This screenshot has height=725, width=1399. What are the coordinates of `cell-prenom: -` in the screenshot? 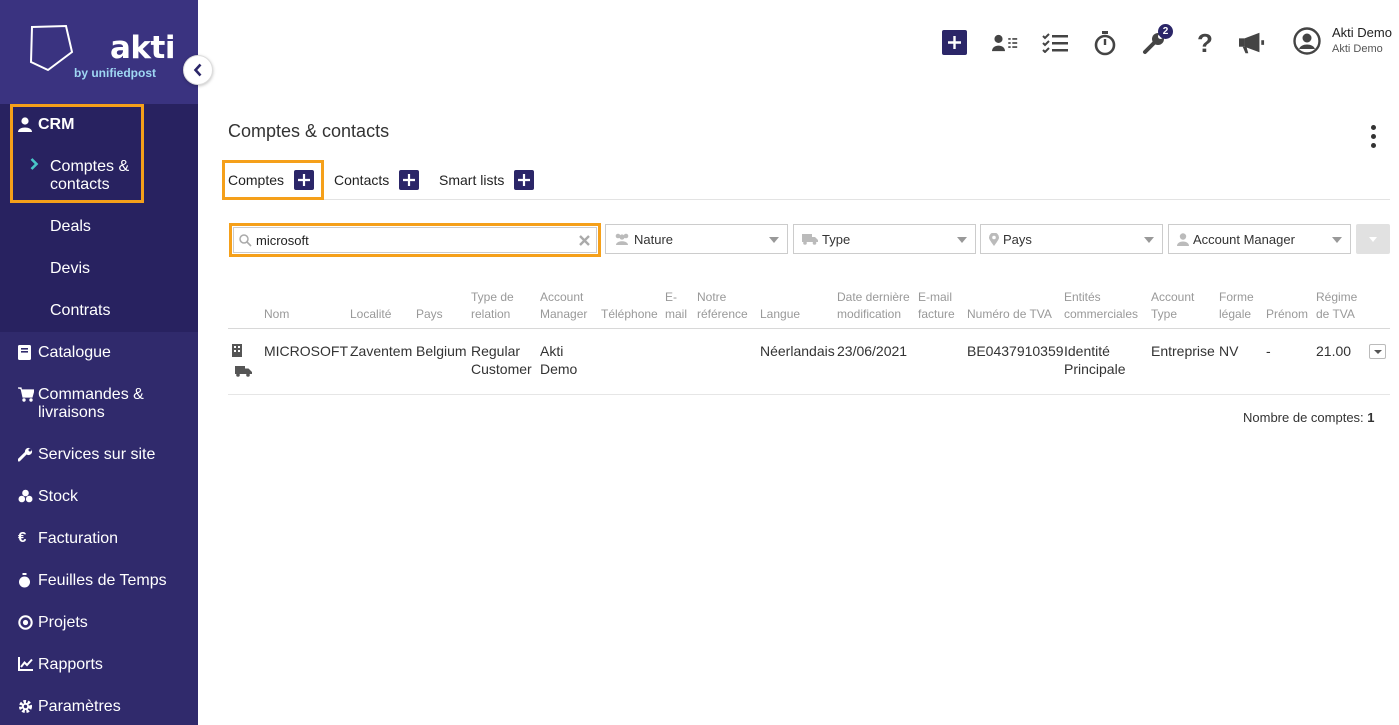 It's located at (1268, 351).